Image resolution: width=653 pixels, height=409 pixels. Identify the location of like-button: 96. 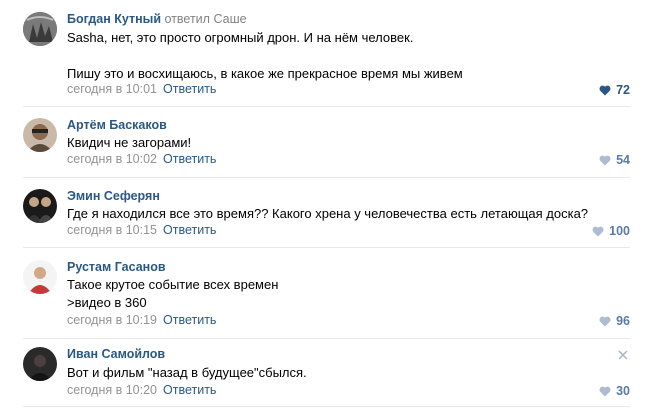
(614, 321).